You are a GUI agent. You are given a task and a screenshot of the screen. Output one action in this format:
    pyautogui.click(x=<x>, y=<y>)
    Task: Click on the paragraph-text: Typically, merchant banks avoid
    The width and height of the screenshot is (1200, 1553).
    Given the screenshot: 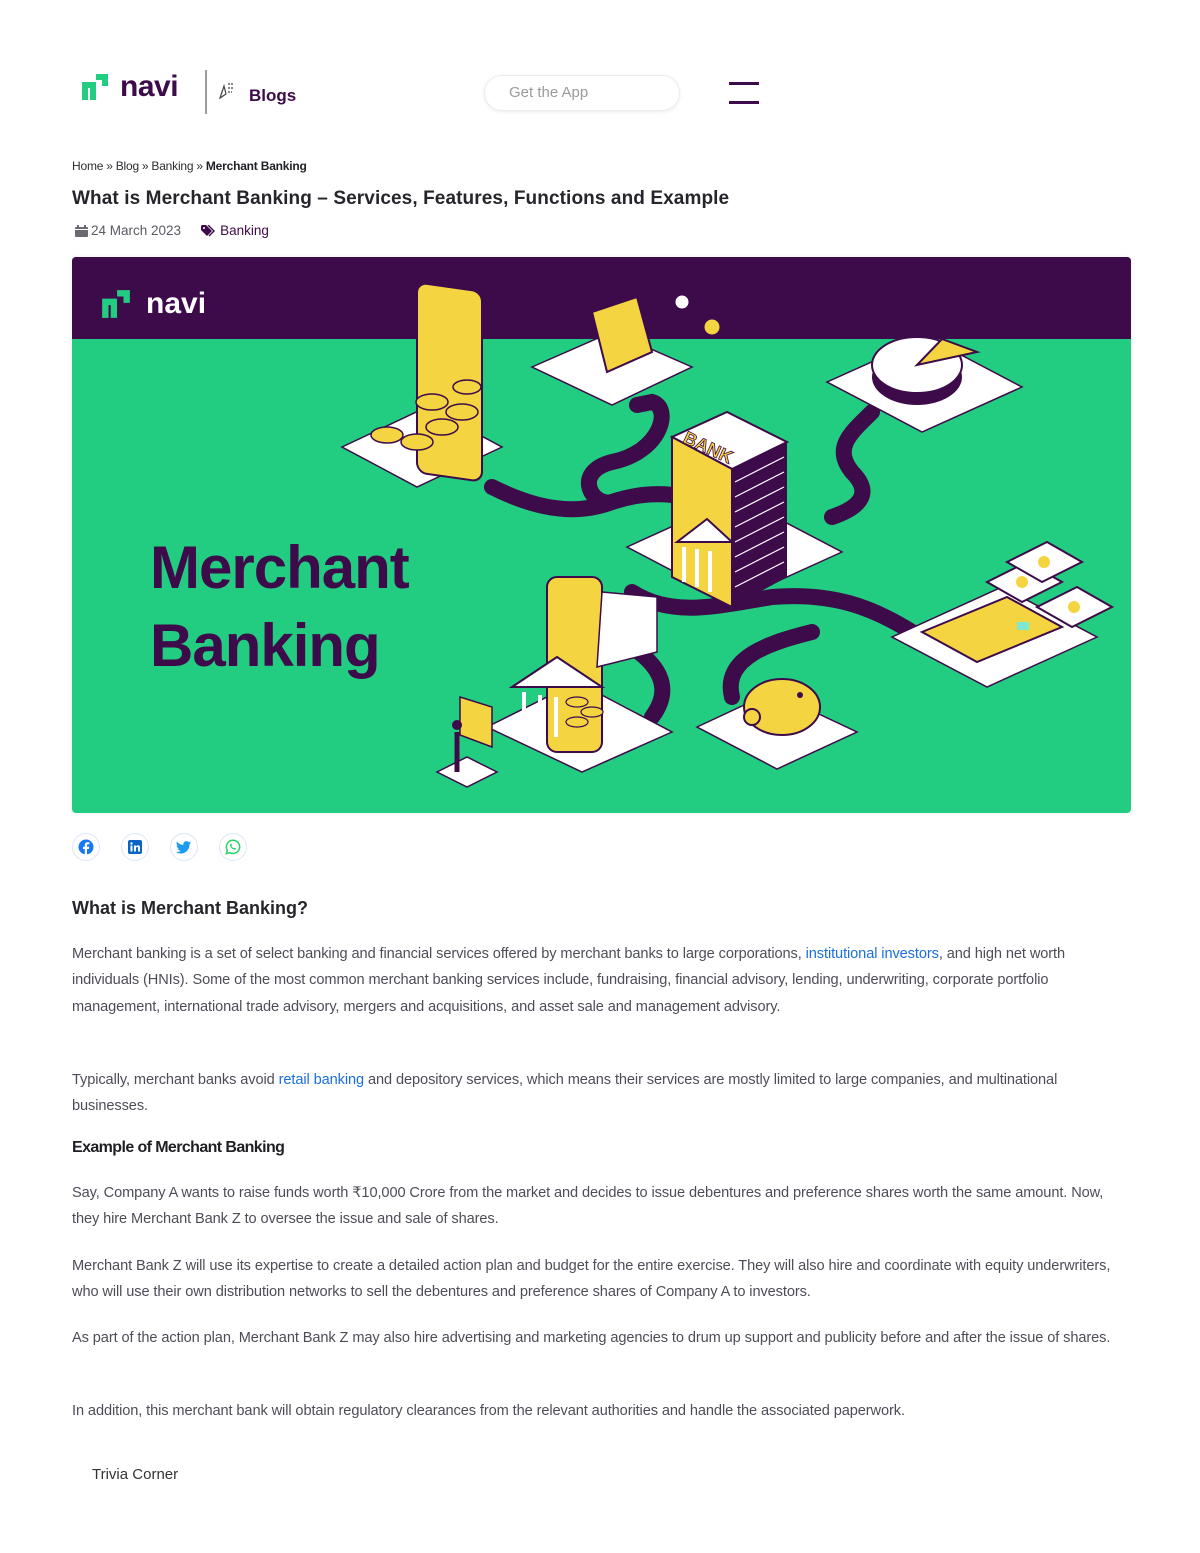 What is the action you would take?
    pyautogui.click(x=175, y=1080)
    